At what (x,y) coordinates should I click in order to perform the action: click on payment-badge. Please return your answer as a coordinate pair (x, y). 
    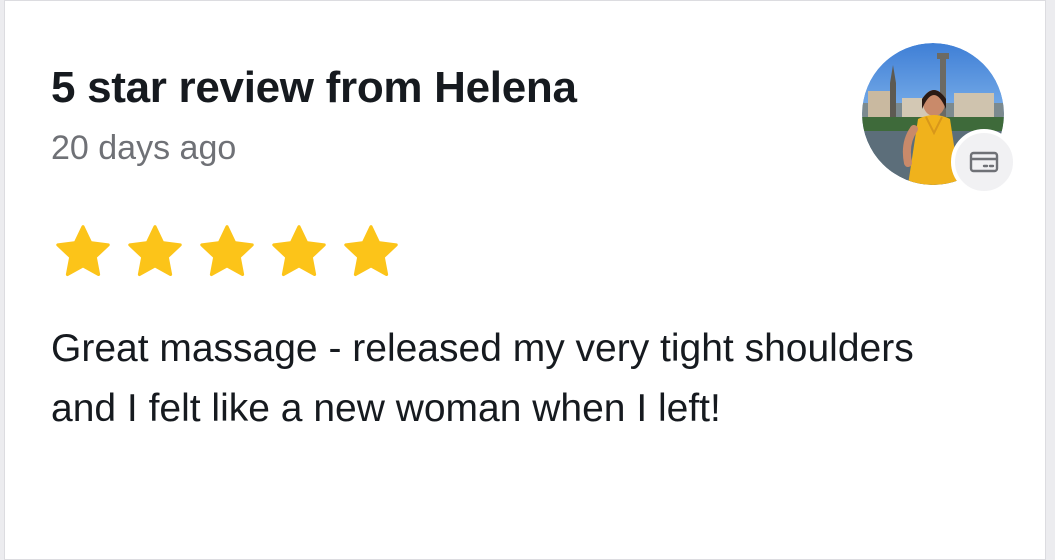
    Looking at the image, I should click on (984, 162).